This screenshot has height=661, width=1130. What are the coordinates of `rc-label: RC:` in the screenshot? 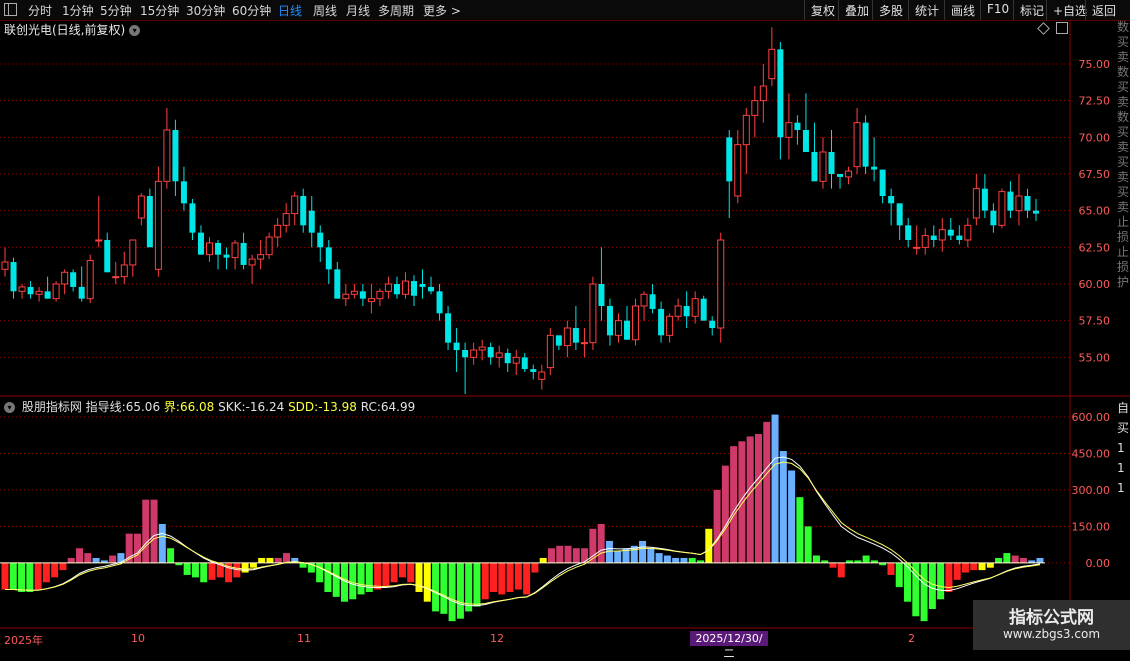 It's located at (370, 407).